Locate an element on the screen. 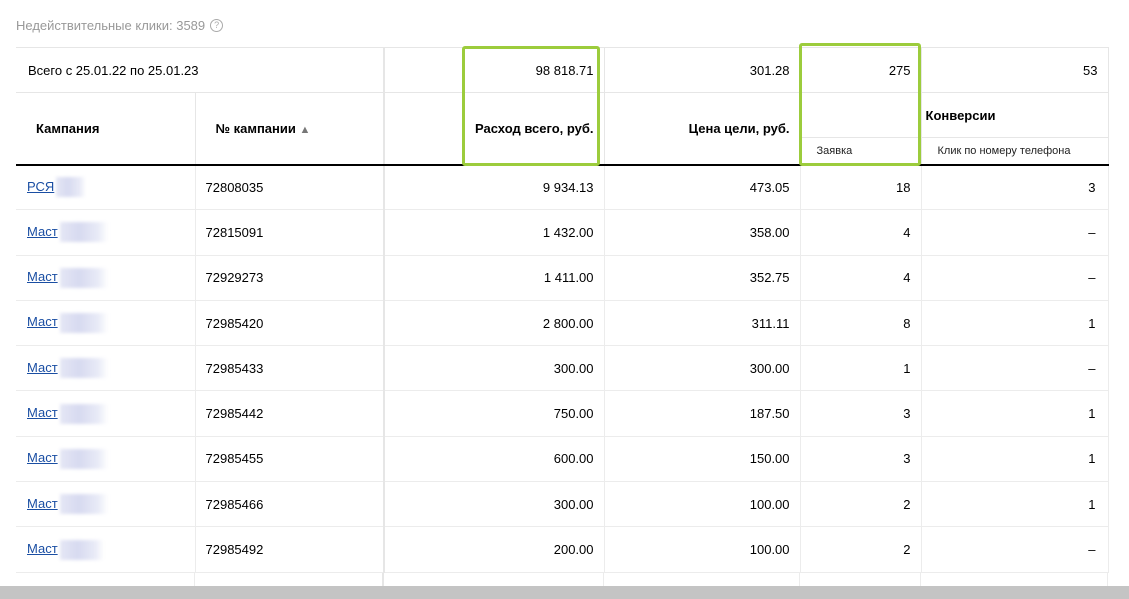 This screenshot has height=599, width=1129. goal-price-cell: 352.75 is located at coordinates (702, 278).